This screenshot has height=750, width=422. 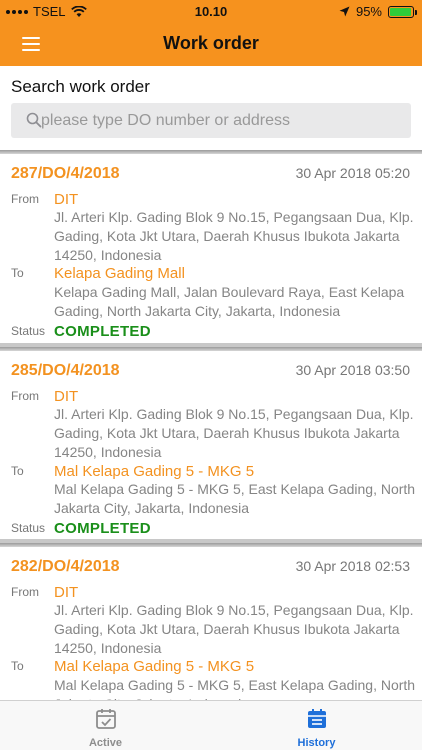 I want to click on tab-bar: Active History, so click(x=211, y=725).